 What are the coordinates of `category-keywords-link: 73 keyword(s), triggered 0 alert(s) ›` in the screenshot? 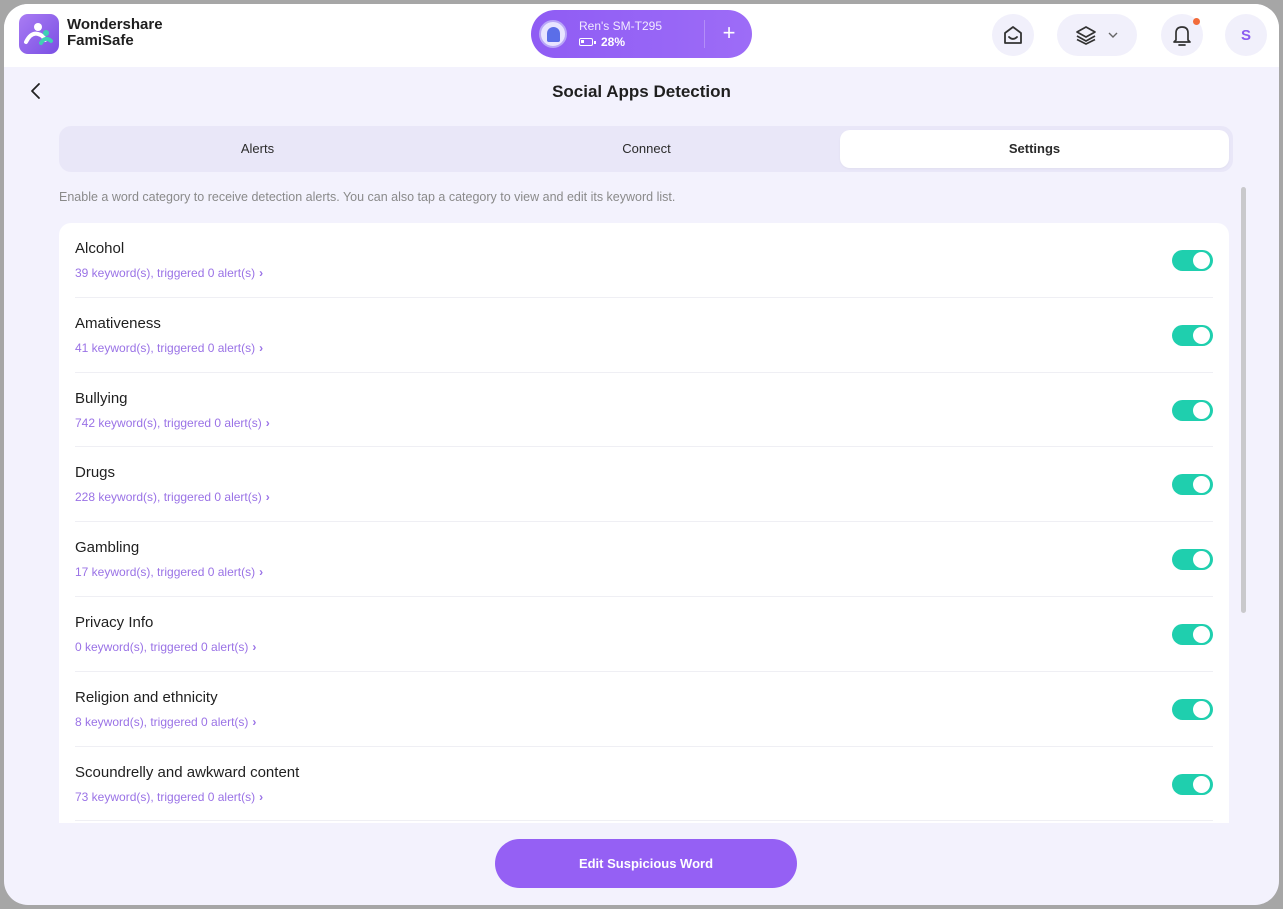 It's located at (169, 797).